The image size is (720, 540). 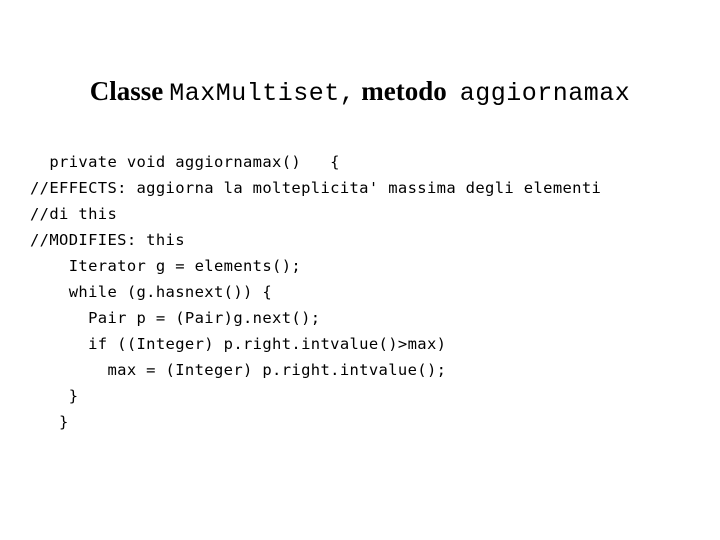 I want to click on code-line: Pair p = (Pair)g.next();, so click(x=175, y=317).